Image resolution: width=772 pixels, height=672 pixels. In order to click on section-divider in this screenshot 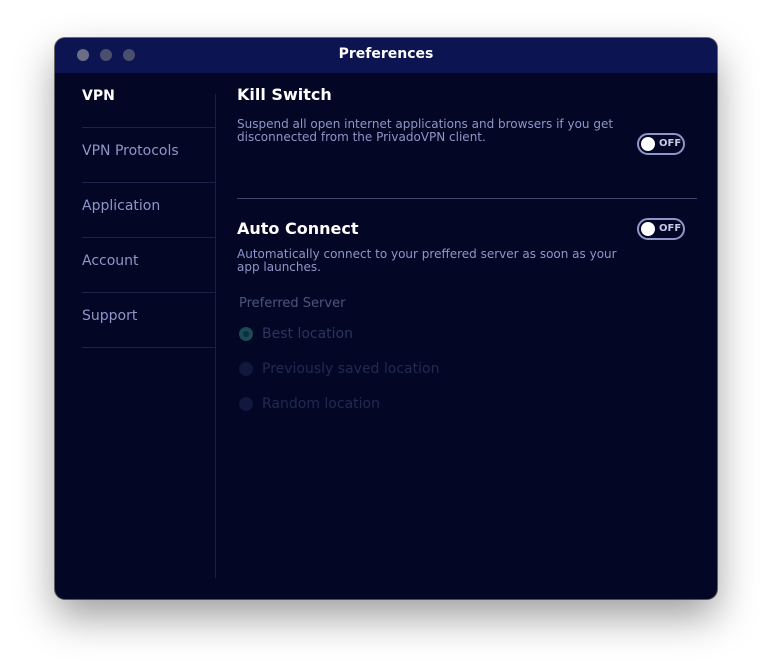, I will do `click(467, 198)`.